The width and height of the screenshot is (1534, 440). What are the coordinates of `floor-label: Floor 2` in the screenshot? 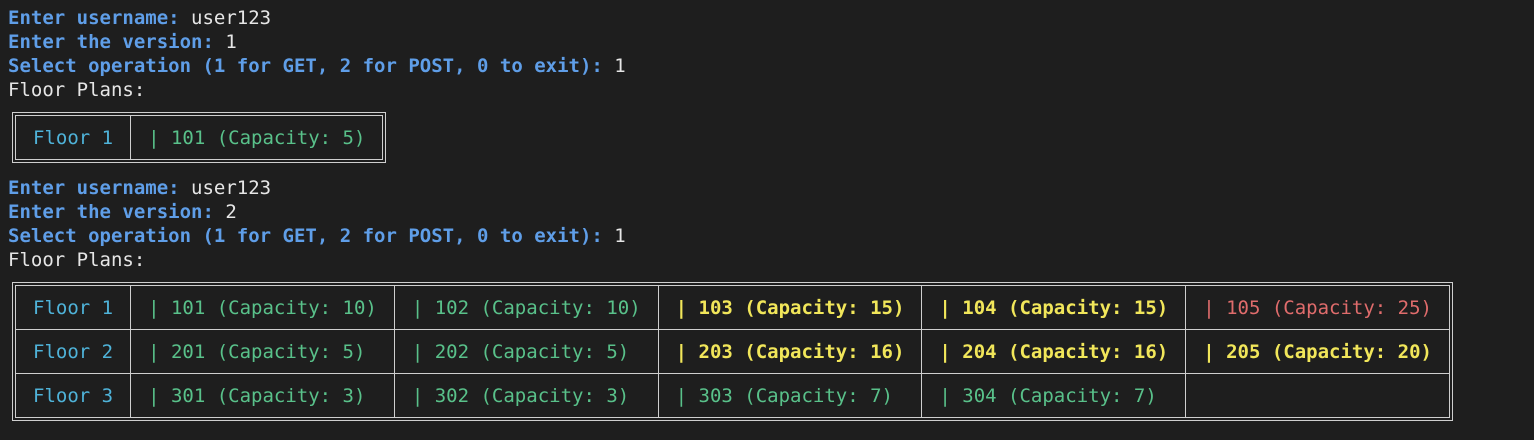 It's located at (73, 351).